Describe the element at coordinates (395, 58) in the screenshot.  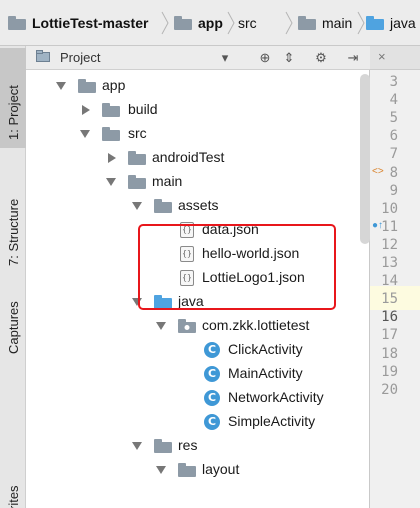
I see `editor-tab: ×` at that location.